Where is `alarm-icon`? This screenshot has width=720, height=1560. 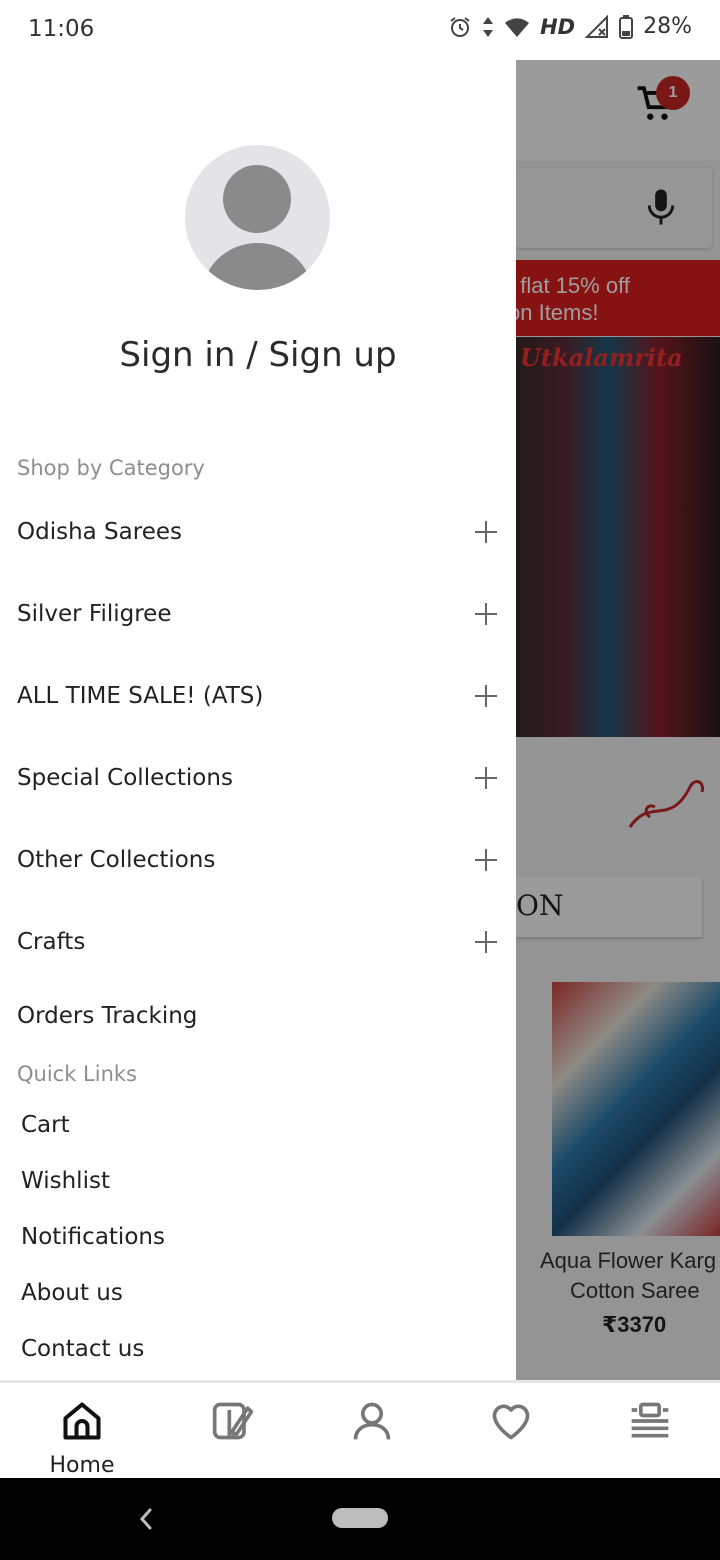 alarm-icon is located at coordinates (460, 26).